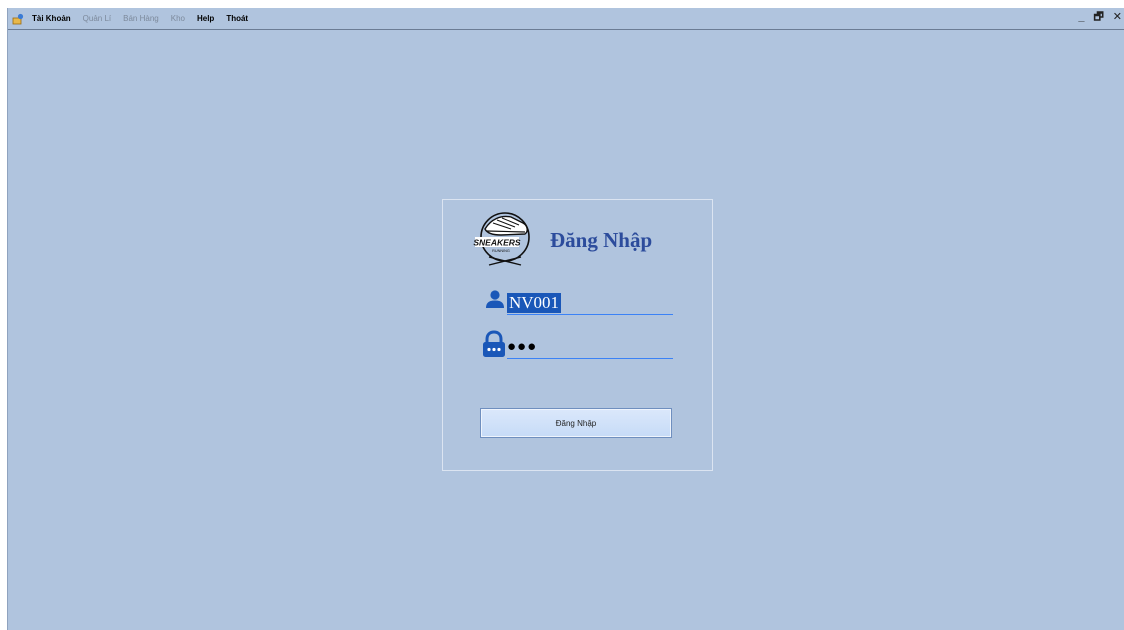  What do you see at coordinates (522, 346) in the screenshot?
I see `password-value: ●●●` at bounding box center [522, 346].